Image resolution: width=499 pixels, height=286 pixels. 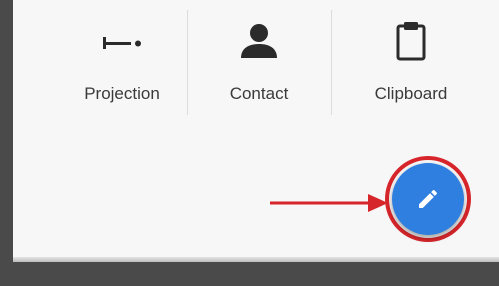 What do you see at coordinates (6, 143) in the screenshot?
I see `device-frame-left` at bounding box center [6, 143].